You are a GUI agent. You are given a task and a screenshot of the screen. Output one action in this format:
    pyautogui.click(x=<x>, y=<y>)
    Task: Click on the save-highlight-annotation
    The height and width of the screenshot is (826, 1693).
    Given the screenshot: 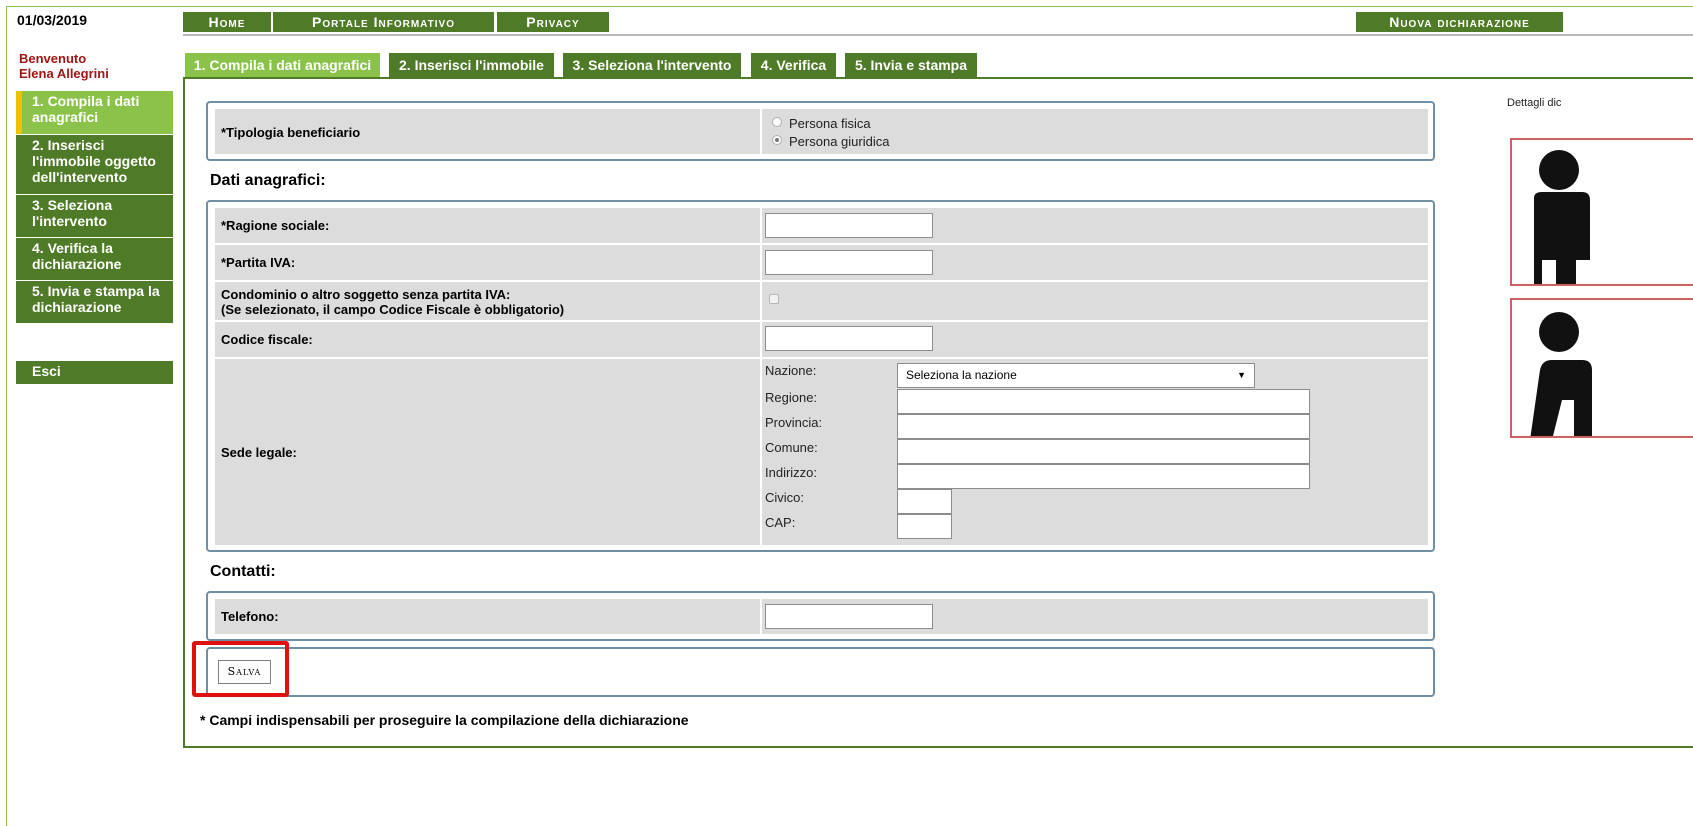 What is the action you would take?
    pyautogui.click(x=240, y=669)
    